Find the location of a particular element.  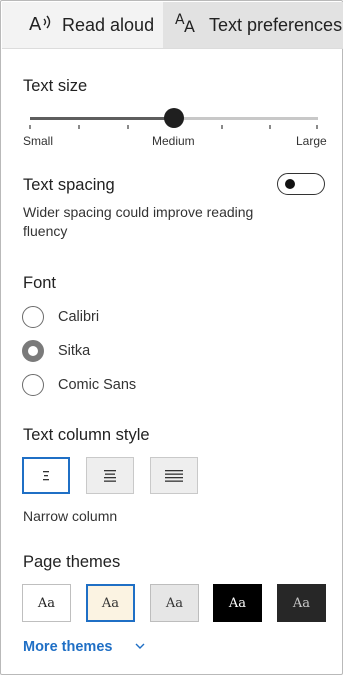

font-option-label: Sitka is located at coordinates (74, 351).